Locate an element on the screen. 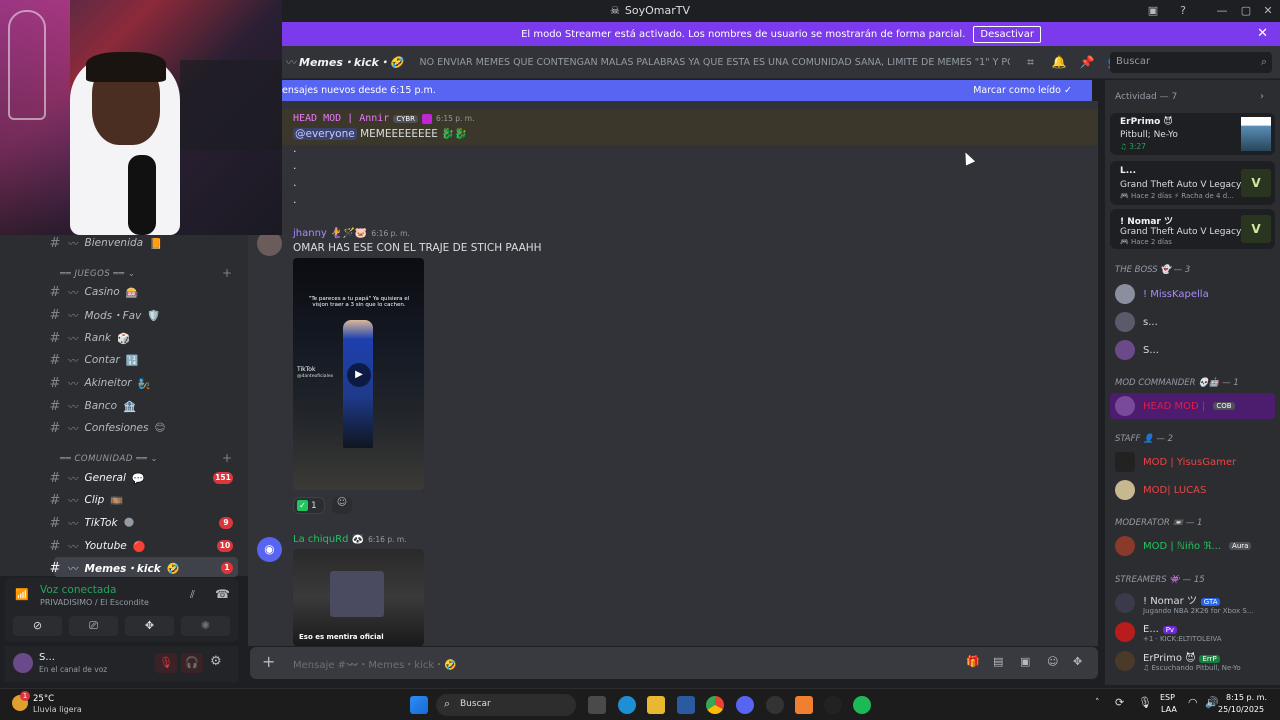 The height and width of the screenshot is (720, 1280). play-icon: ▶ is located at coordinates (359, 375).